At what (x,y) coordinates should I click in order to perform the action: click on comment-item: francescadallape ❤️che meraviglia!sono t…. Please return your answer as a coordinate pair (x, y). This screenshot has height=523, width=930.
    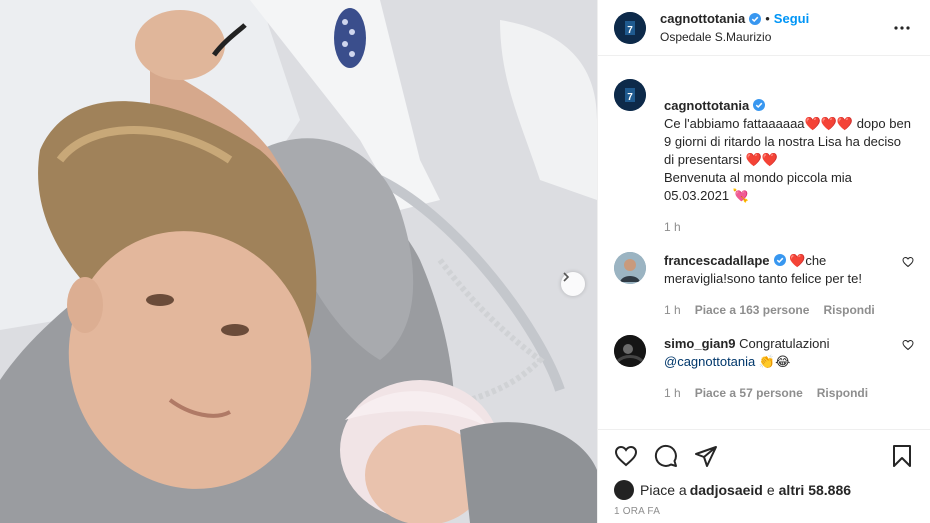
    Looking at the image, I should click on (764, 285).